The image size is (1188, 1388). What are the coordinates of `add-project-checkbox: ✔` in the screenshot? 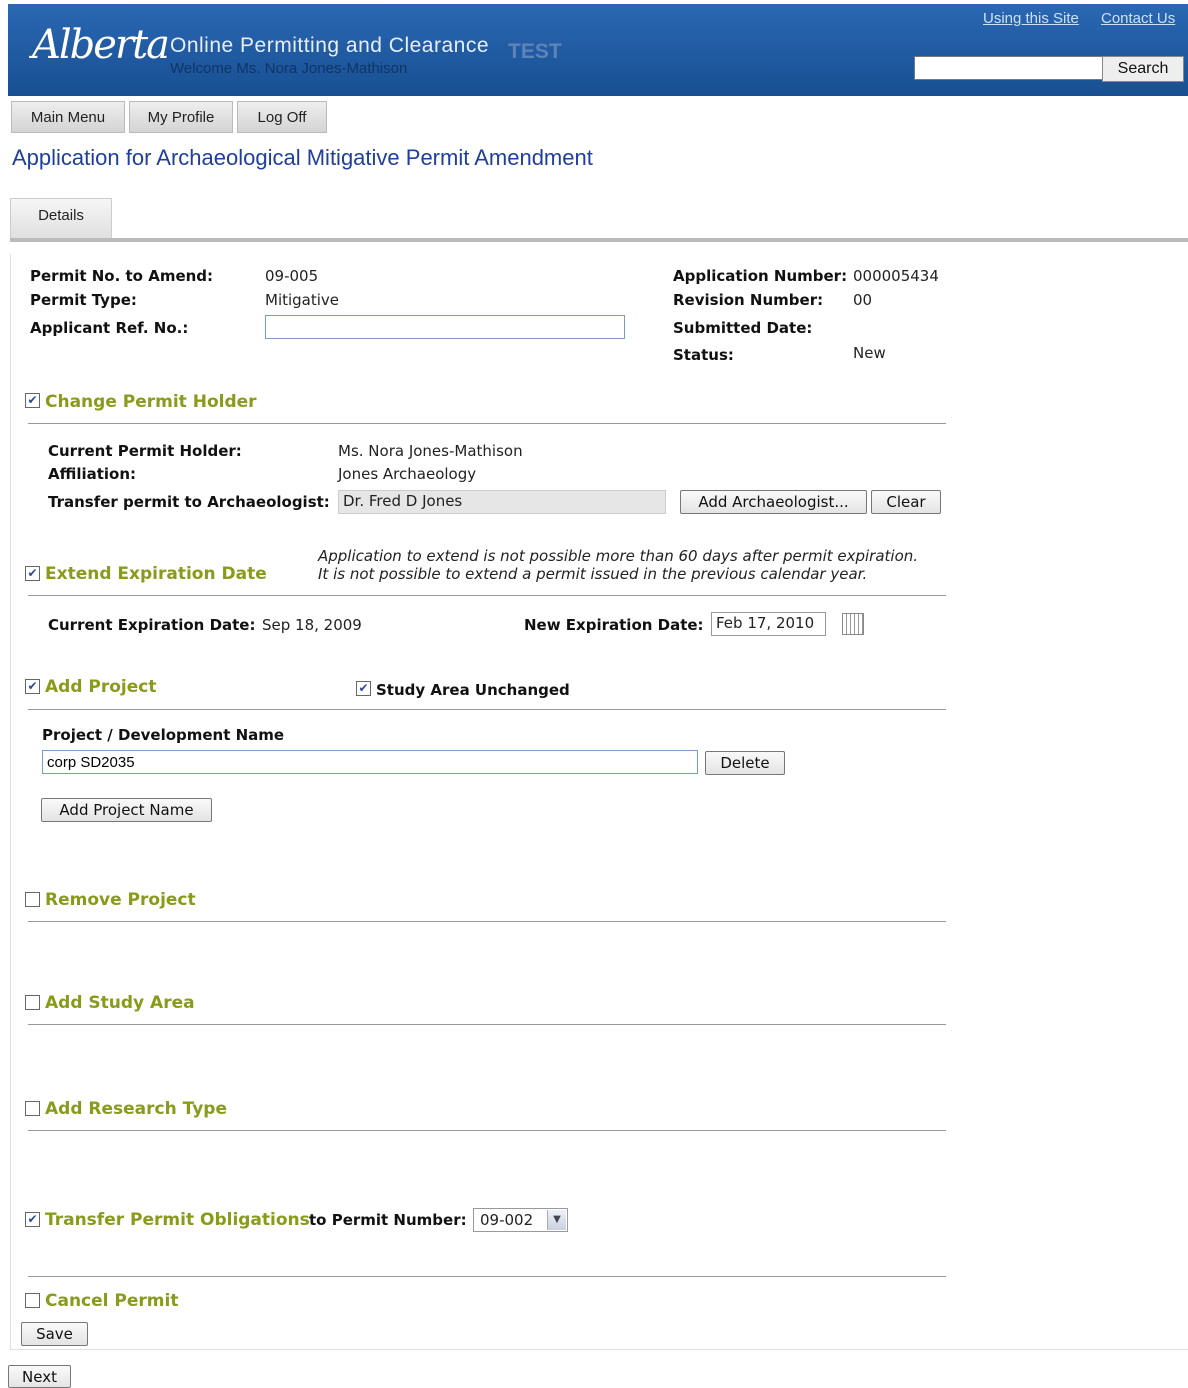 It's located at (32, 686).